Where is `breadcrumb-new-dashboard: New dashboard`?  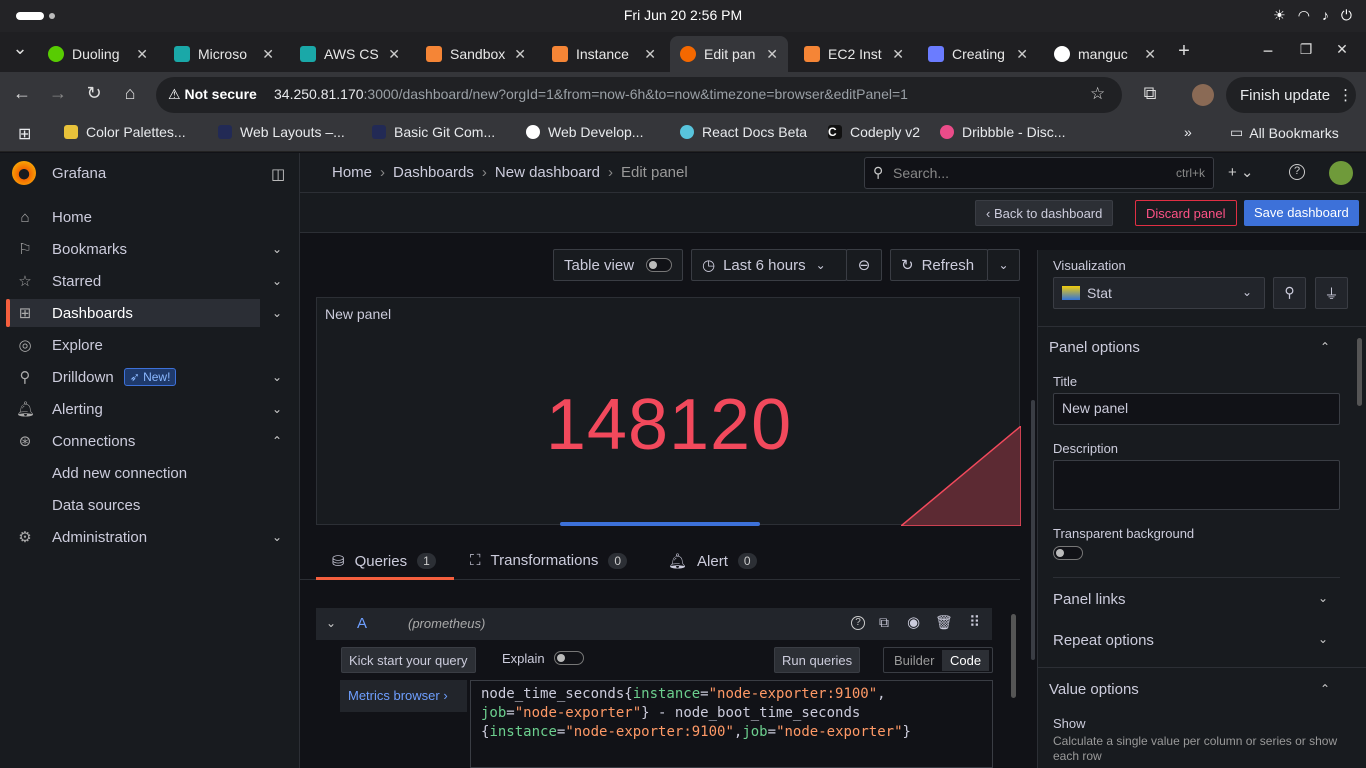 breadcrumb-new-dashboard: New dashboard is located at coordinates (547, 172).